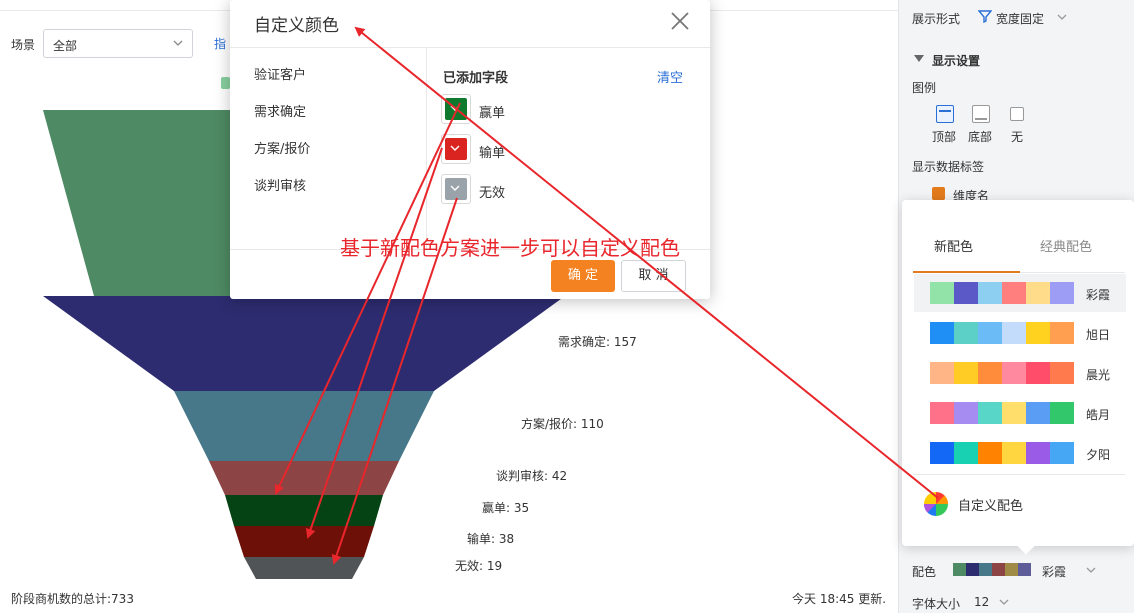 This screenshot has height=613, width=1134. I want to click on palette-scheme-name: 夕阳, so click(1098, 455).